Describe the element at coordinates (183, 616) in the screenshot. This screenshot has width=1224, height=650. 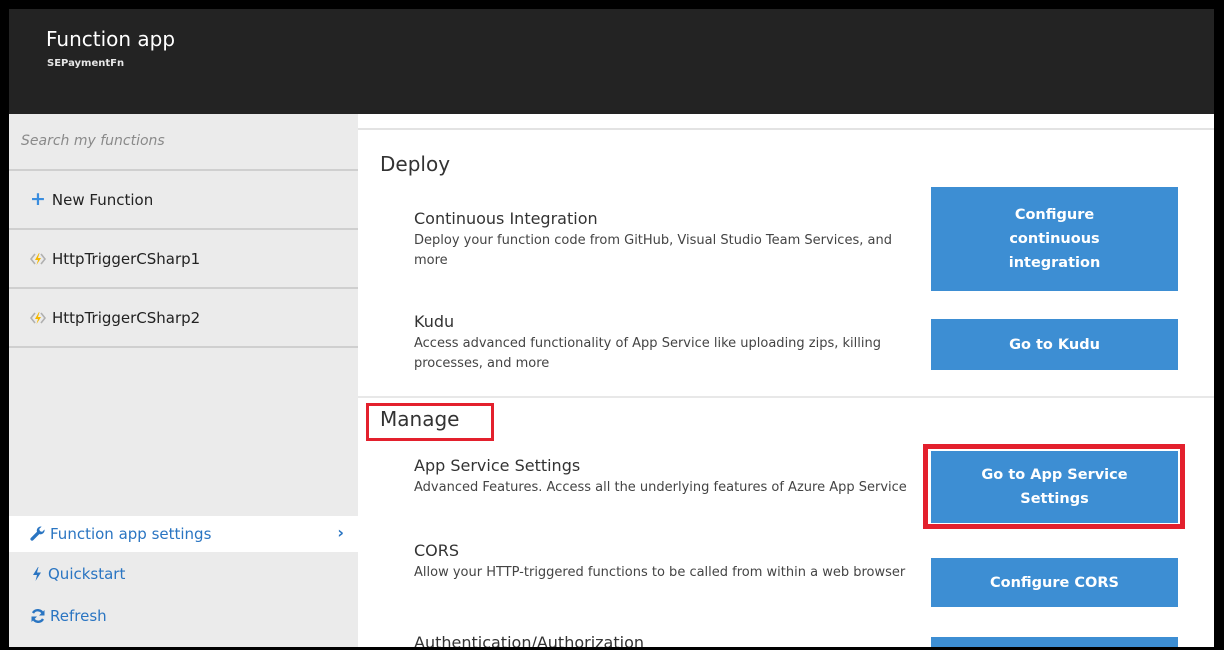
I see `refresh-link: Refresh` at that location.